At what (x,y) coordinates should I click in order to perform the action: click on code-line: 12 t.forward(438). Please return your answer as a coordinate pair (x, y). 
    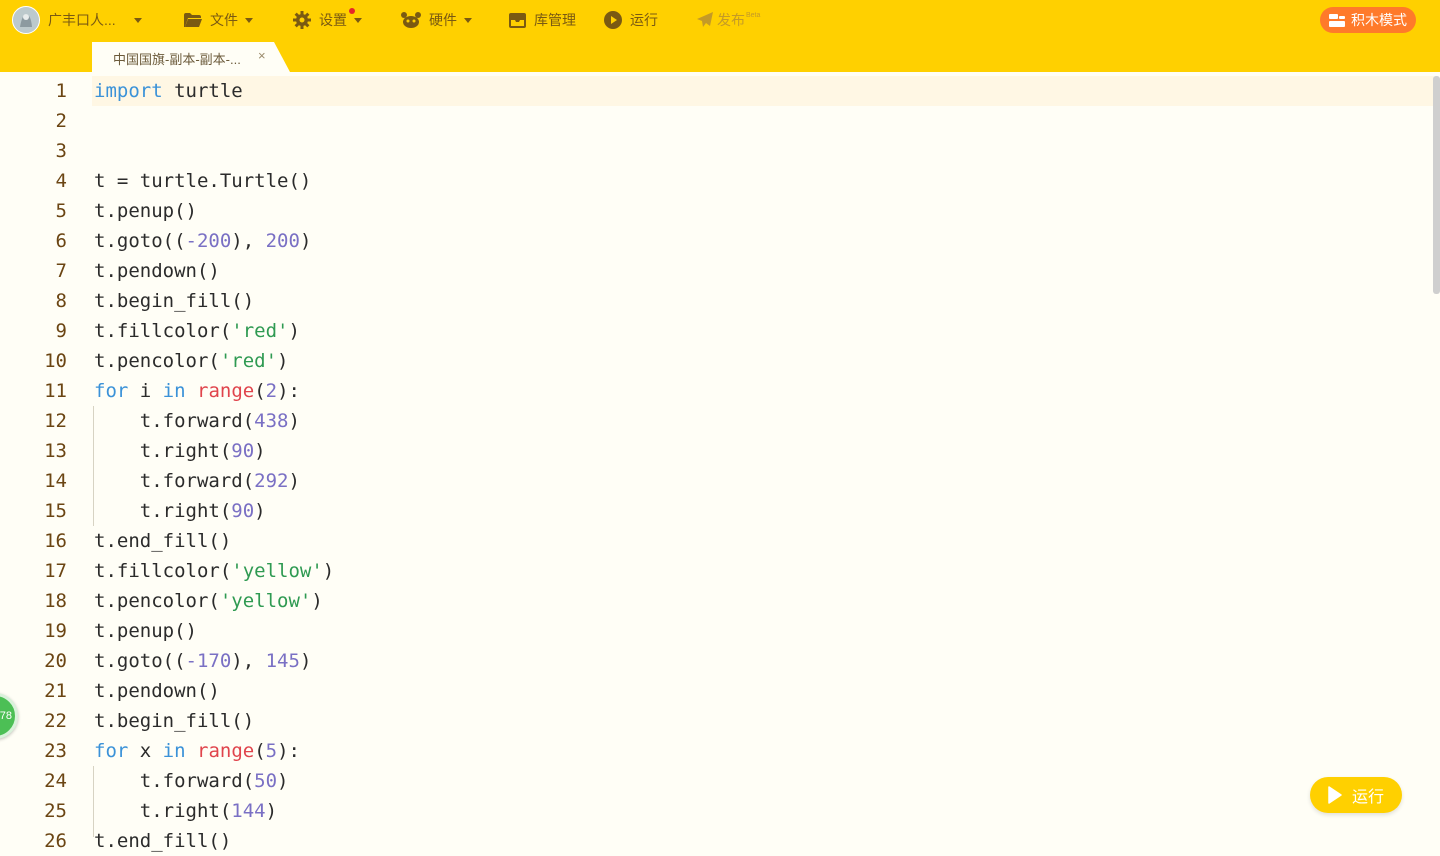
    Looking at the image, I should click on (715, 421).